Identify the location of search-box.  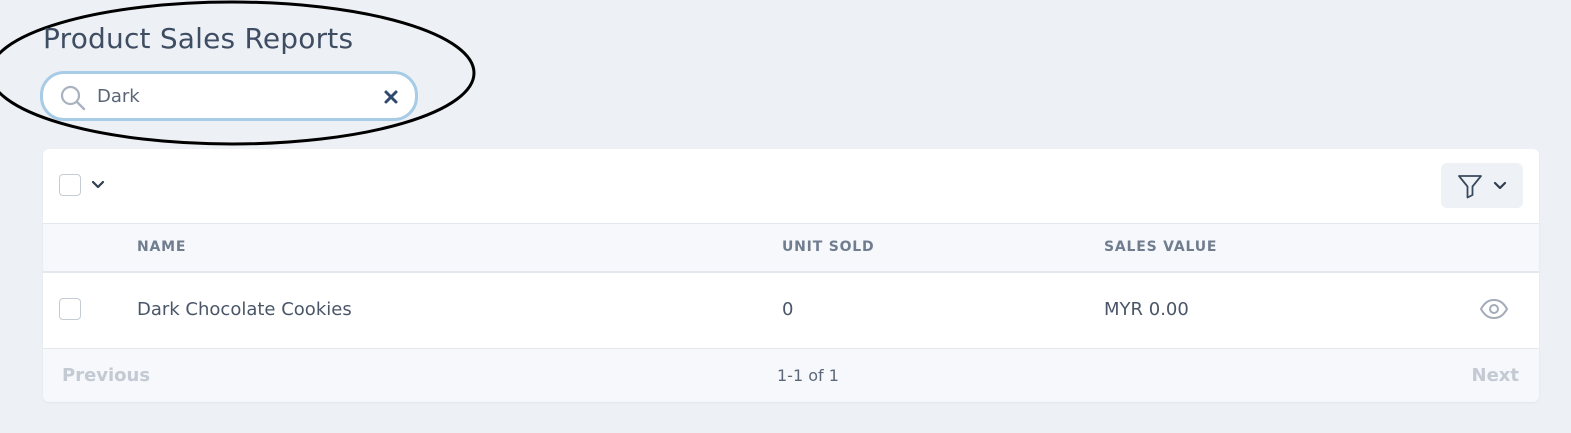
(229, 96).